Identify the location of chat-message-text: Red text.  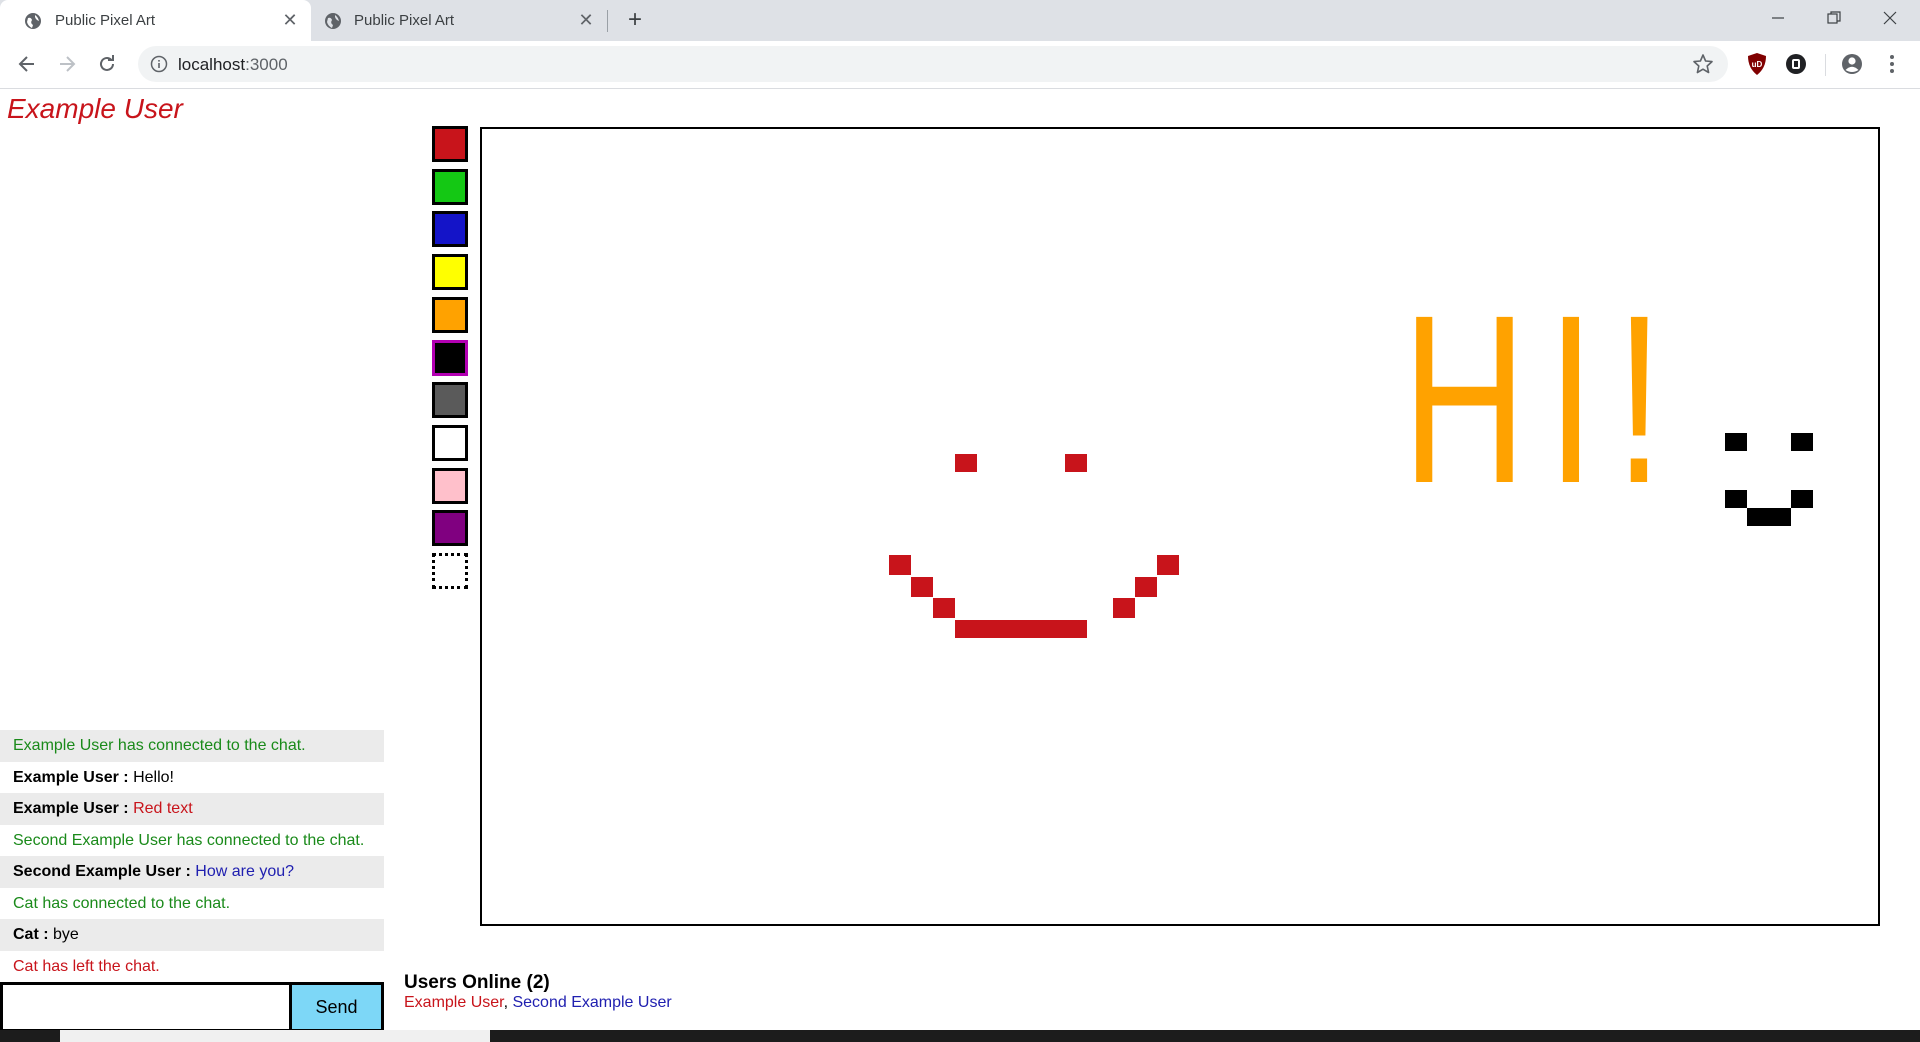
(163, 808).